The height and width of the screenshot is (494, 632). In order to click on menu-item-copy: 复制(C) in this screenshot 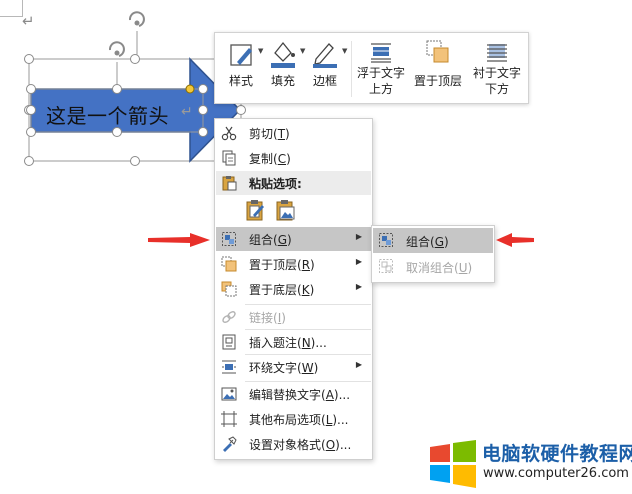, I will do `click(293, 158)`.